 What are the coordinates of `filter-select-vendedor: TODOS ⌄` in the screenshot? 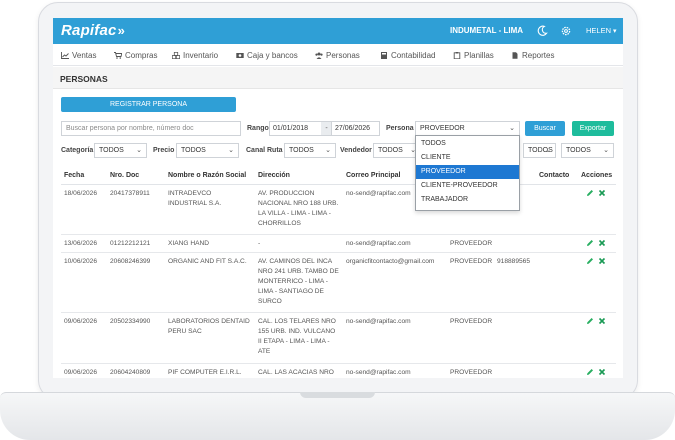 It's located at (397, 150).